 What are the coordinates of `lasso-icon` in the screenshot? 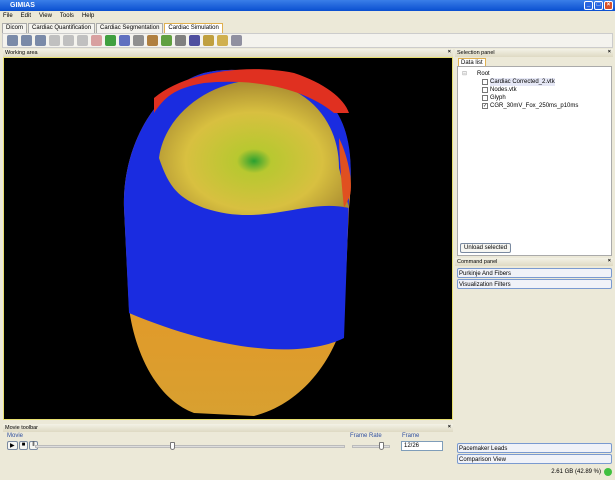 It's located at (236, 40).